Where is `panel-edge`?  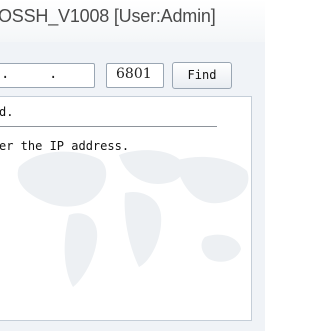
panel-edge is located at coordinates (258, 208).